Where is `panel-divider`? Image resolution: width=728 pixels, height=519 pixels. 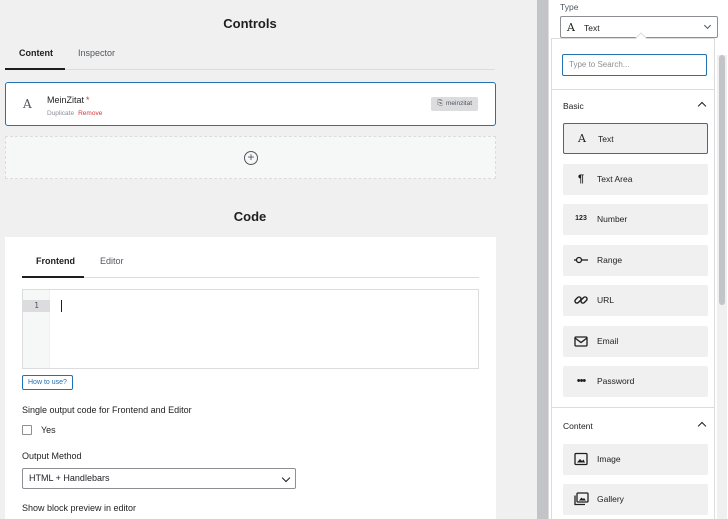
panel-divider is located at coordinates (542, 259).